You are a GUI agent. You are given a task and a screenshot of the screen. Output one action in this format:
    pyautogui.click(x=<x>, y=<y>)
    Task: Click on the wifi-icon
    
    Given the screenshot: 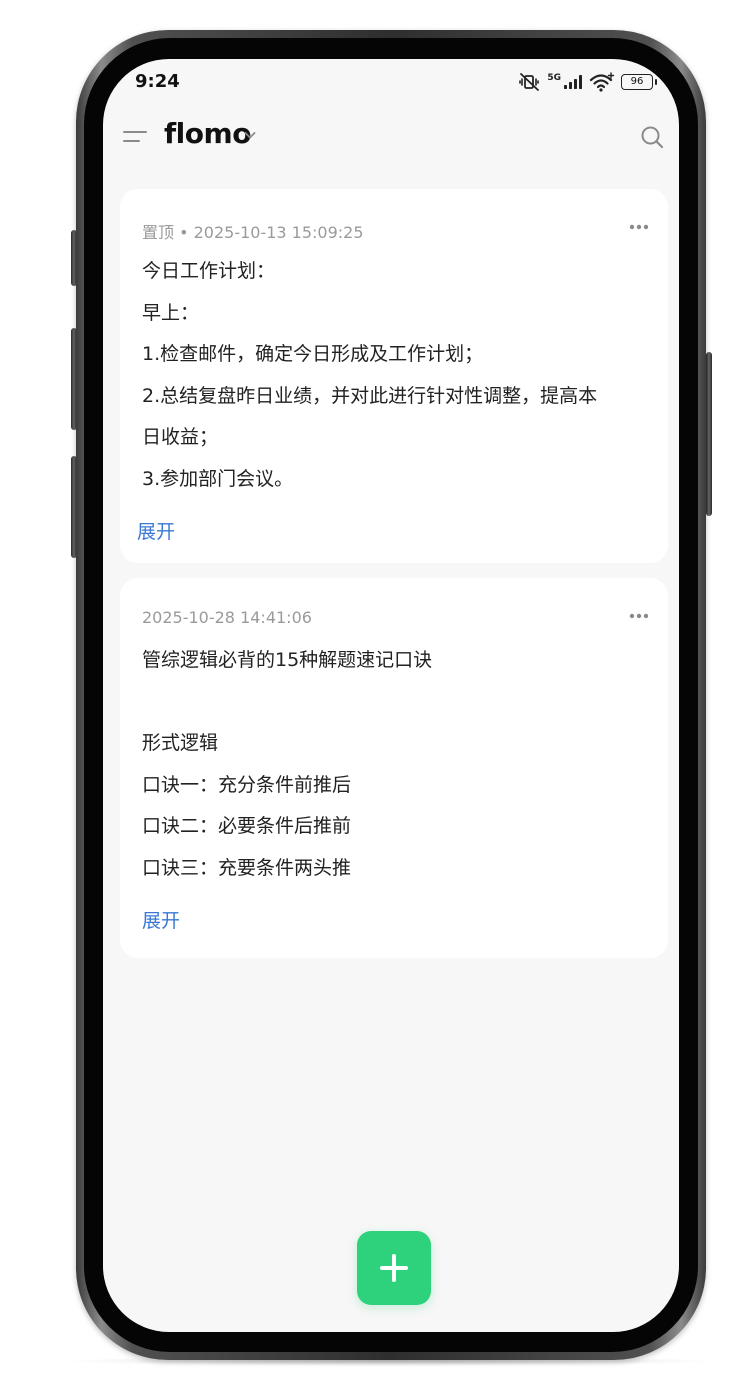 What is the action you would take?
    pyautogui.click(x=602, y=82)
    